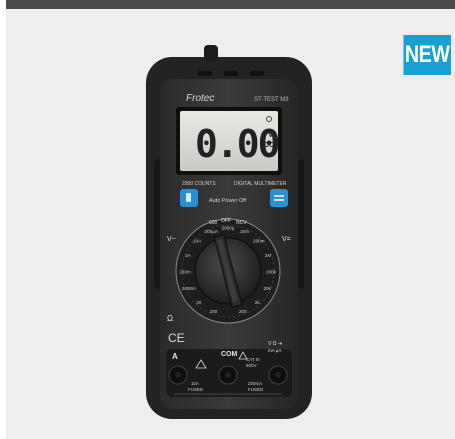 Image resolution: width=455 pixels, height=439 pixels. What do you see at coordinates (241, 223) in the screenshot?
I see `dial-label-ncv: NCV` at bounding box center [241, 223].